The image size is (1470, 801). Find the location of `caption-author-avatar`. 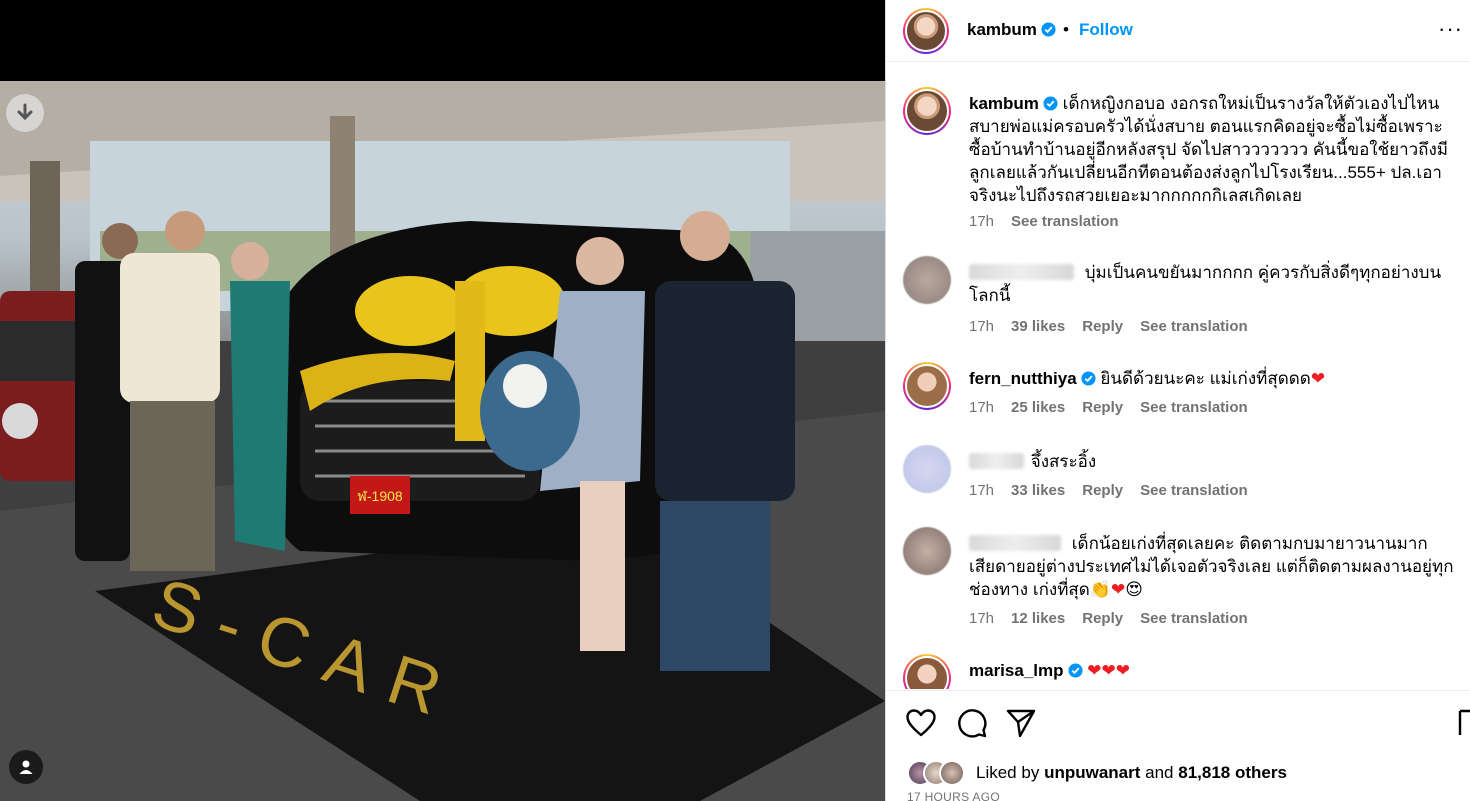

caption-author-avatar is located at coordinates (927, 111).